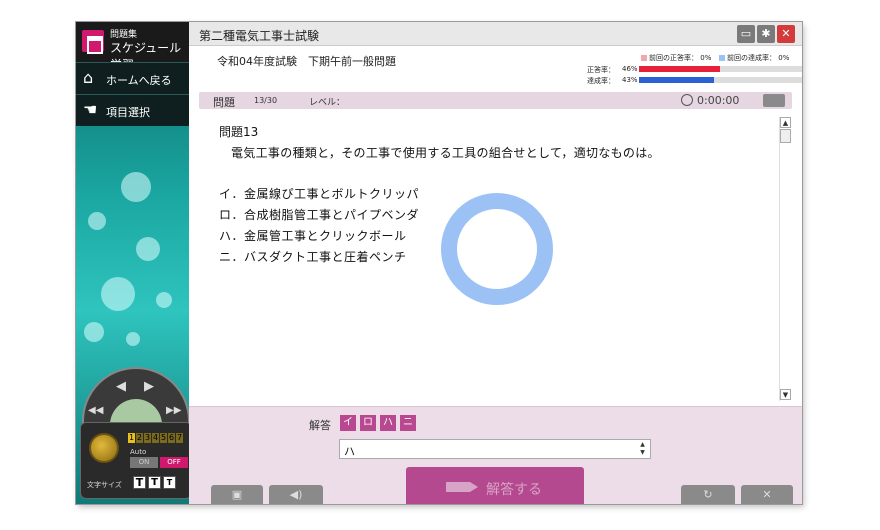 The image size is (880, 530). Describe the element at coordinates (327, 103) in the screenshot. I see `level-label: レベル：` at that location.